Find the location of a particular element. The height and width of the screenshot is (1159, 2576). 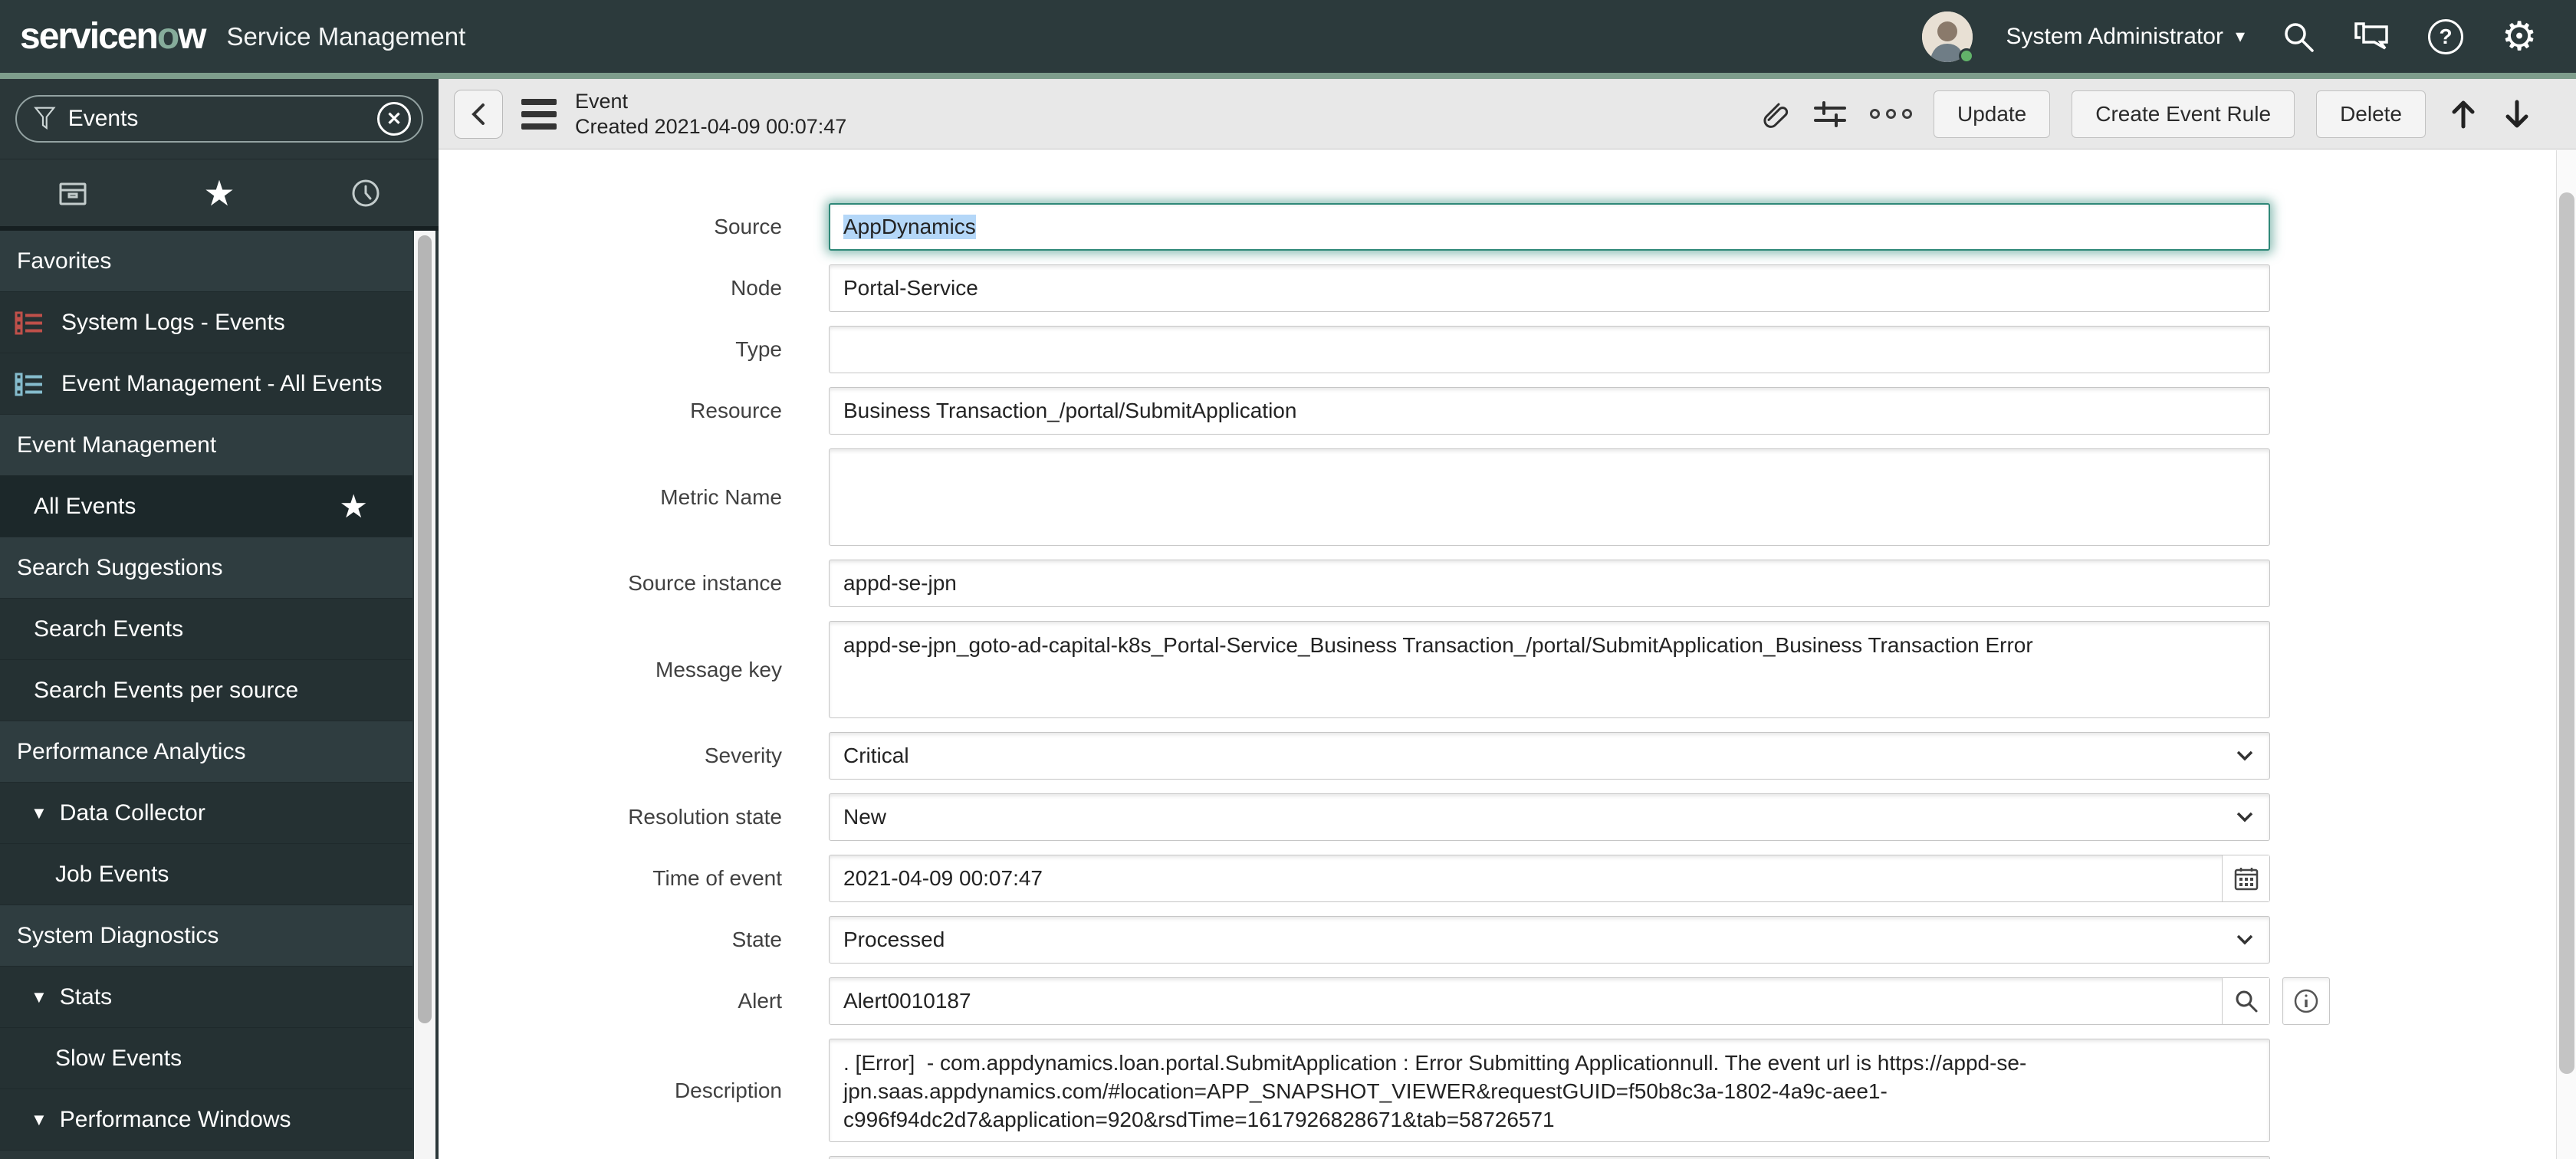

field-row-metric-name: Metric Name is located at coordinates (1508, 497).